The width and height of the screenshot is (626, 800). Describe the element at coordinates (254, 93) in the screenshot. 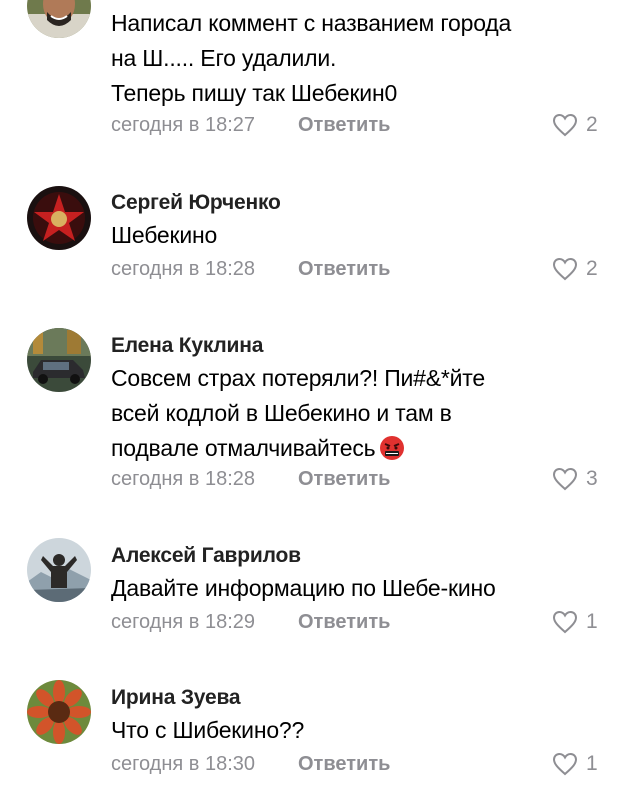

I see `comment-text-line: Теперь пишу так Шебекин0` at that location.